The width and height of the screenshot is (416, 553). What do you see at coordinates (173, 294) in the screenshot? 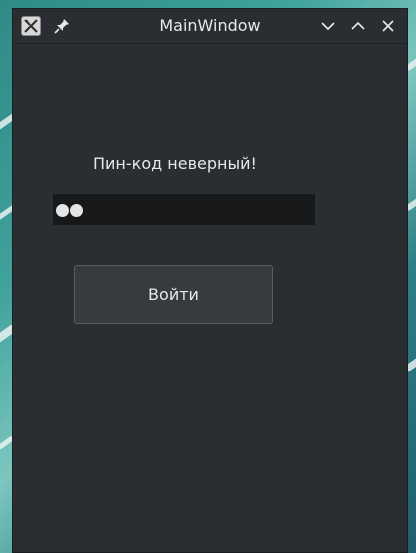
I see `login-button: Войти` at bounding box center [173, 294].